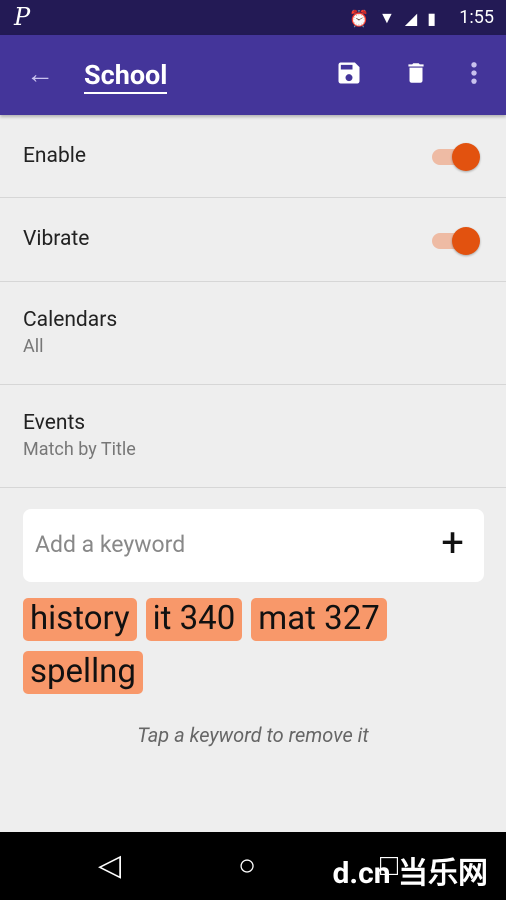 The height and width of the screenshot is (900, 506). Describe the element at coordinates (349, 76) in the screenshot. I see `save-icon` at that location.